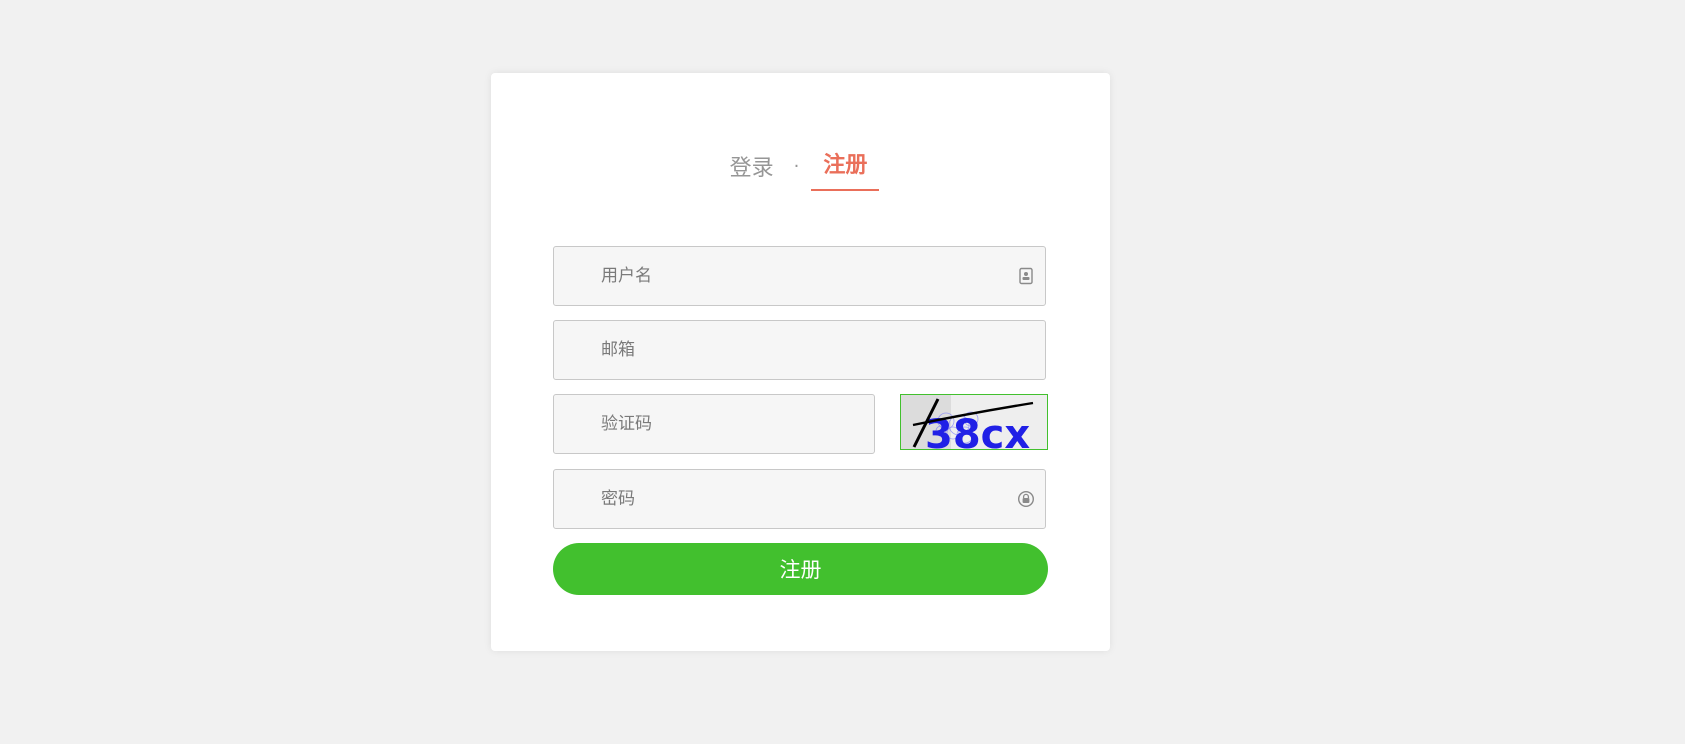  I want to click on captcha-input, so click(714, 424).